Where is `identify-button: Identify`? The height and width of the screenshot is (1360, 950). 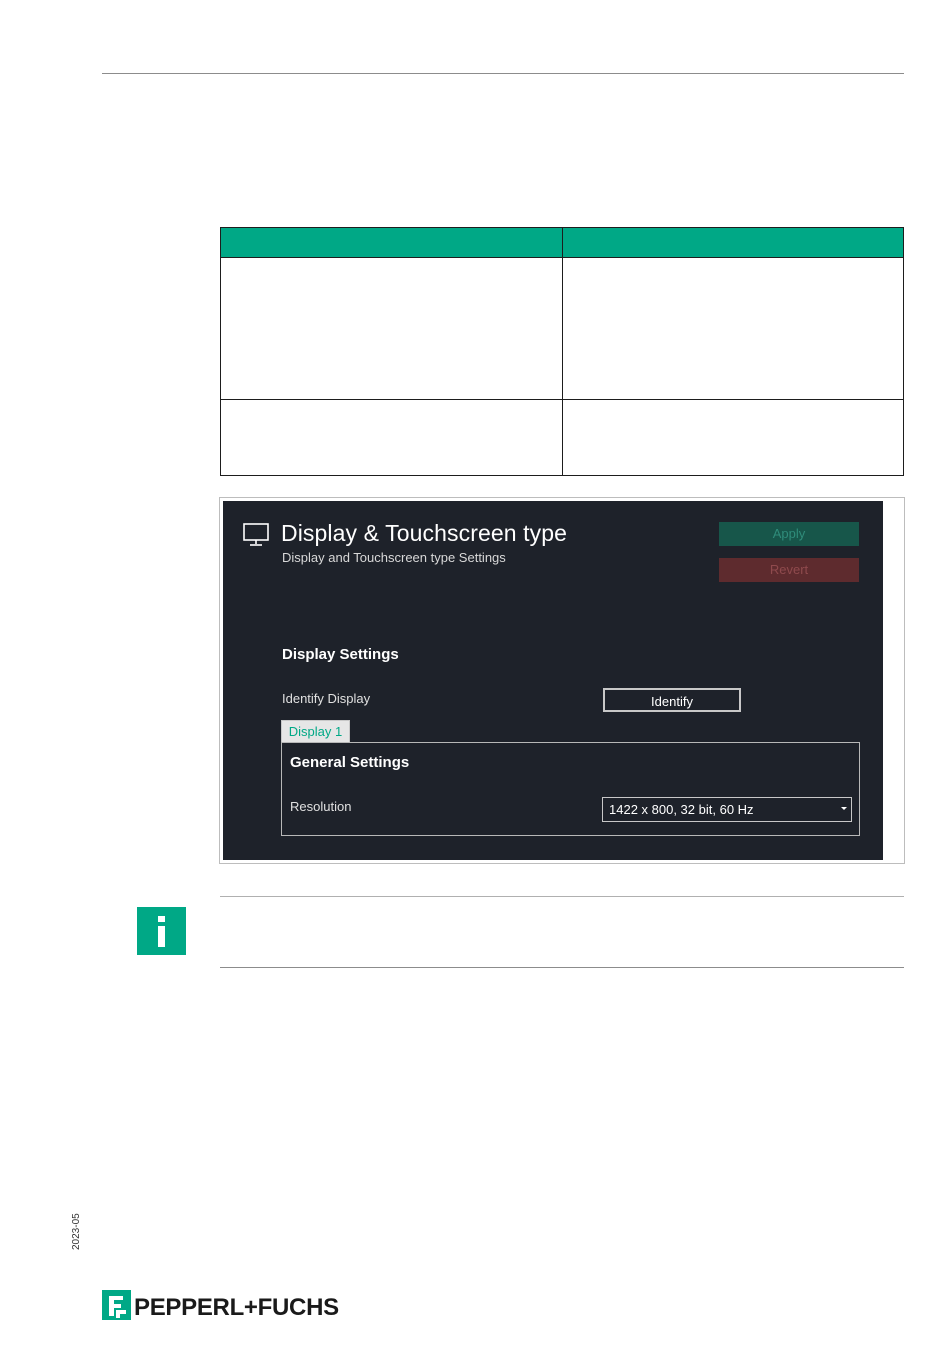
identify-button: Identify is located at coordinates (672, 700).